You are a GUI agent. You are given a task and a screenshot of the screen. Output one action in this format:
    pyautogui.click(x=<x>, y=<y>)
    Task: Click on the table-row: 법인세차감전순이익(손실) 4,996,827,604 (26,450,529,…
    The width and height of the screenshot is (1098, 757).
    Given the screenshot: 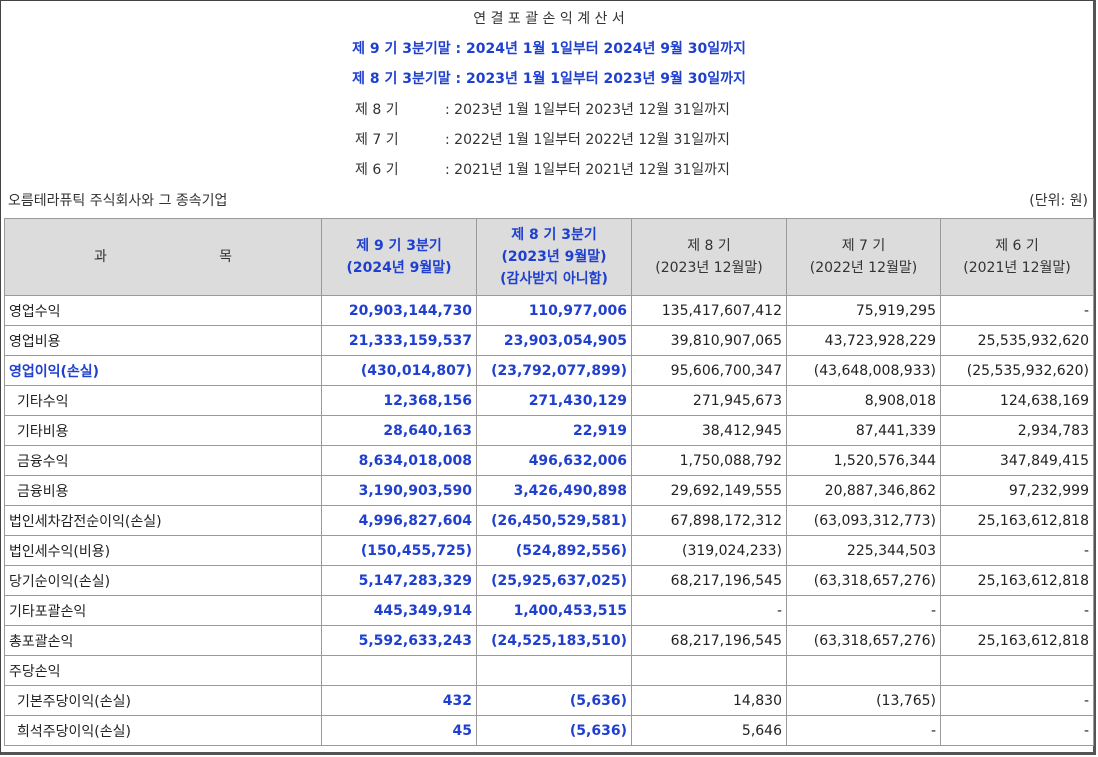 What is the action you would take?
    pyautogui.click(x=549, y=520)
    